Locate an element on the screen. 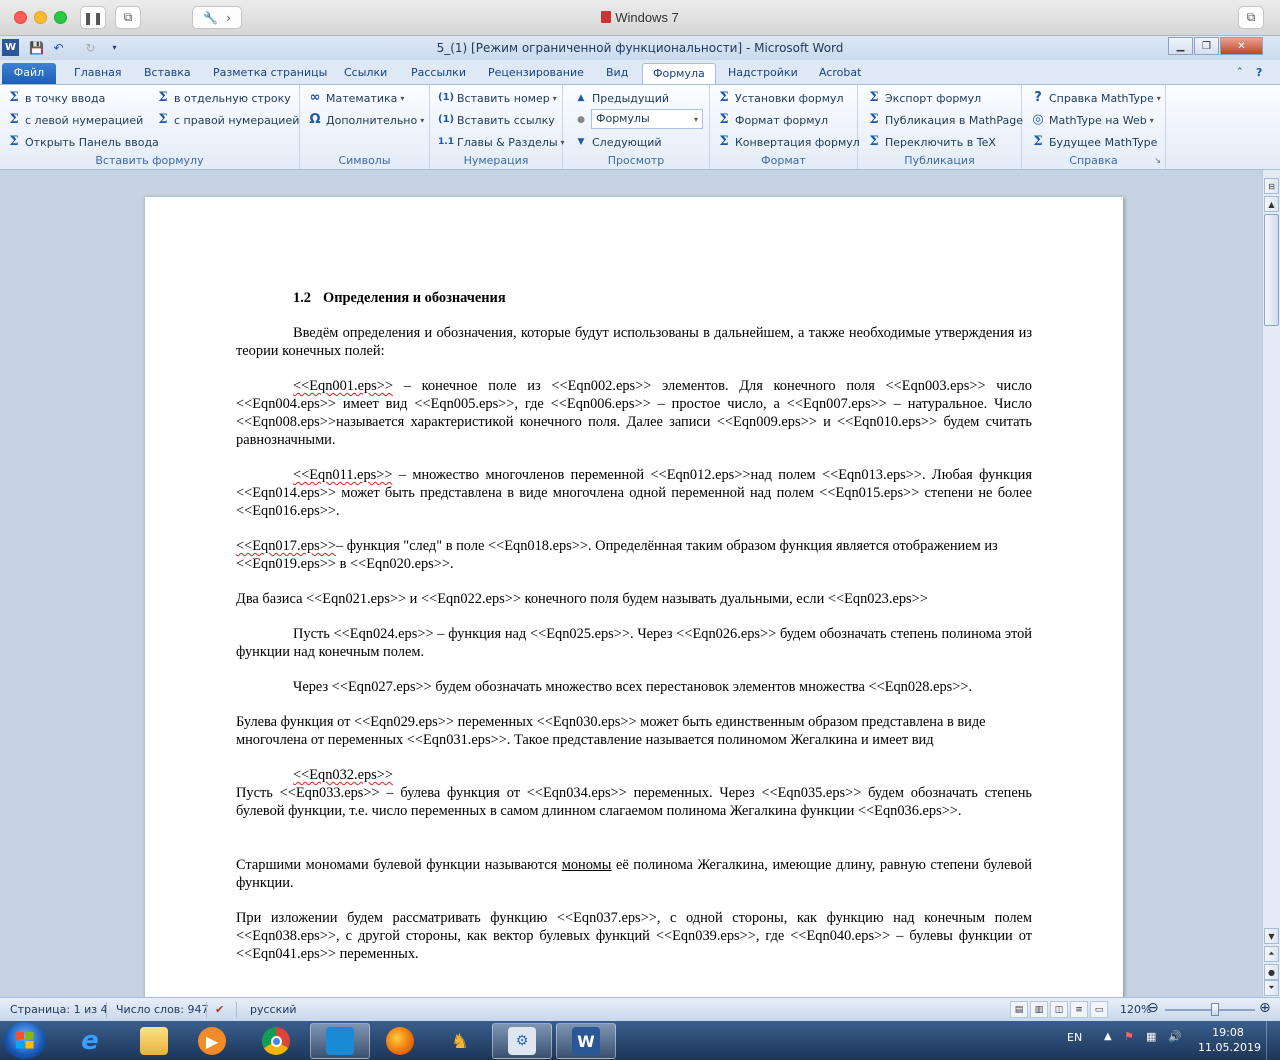 The image size is (1280, 1060). taskbar-control-panel: ⚙ is located at coordinates (522, 1041).